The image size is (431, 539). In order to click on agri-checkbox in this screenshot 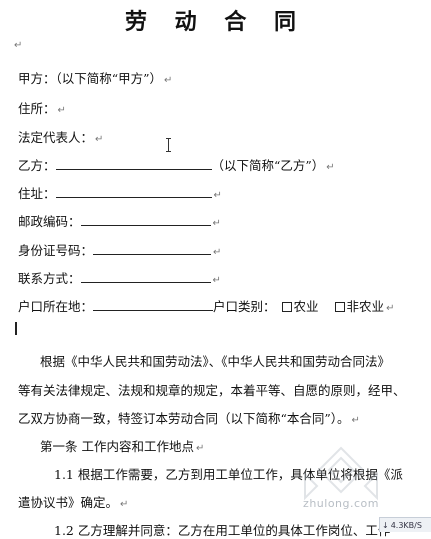, I will do `click(286, 307)`.